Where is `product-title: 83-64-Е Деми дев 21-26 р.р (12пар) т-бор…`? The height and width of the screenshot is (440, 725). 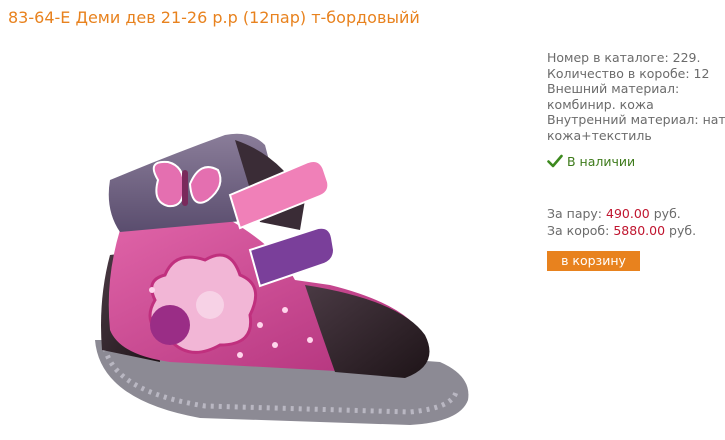
product-title: 83-64-Е Деми дев 21-26 р.р (12пар) т-бор… is located at coordinates (214, 17).